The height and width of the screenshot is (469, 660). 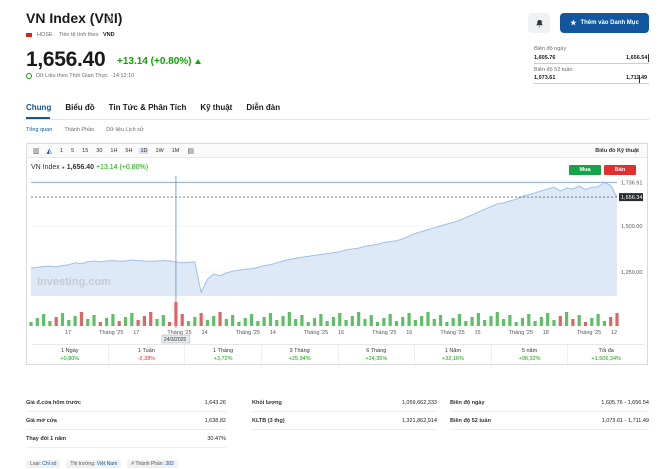 I want to click on realtime-note: Dữ Liệu theo Thời Gian Thực · 14:12:10, so click(x=85, y=76).